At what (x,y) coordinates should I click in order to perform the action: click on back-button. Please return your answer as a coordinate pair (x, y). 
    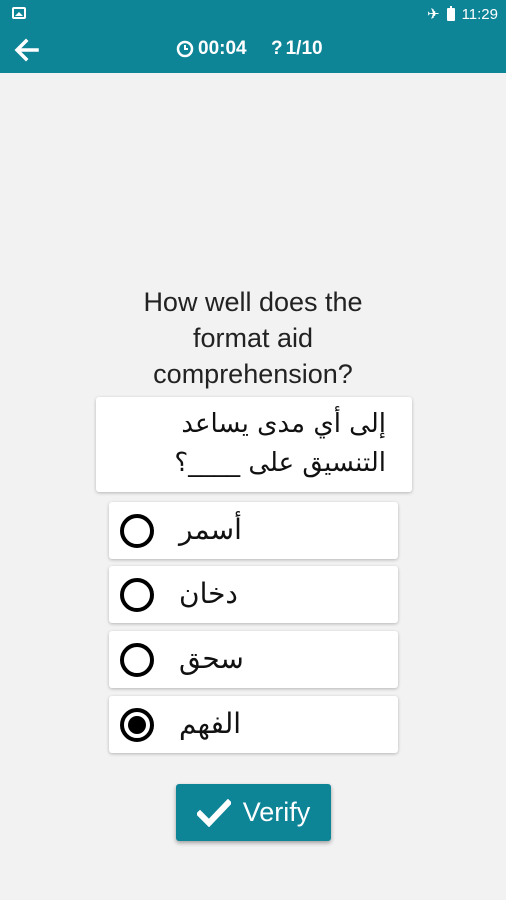
    Looking at the image, I should click on (26, 50).